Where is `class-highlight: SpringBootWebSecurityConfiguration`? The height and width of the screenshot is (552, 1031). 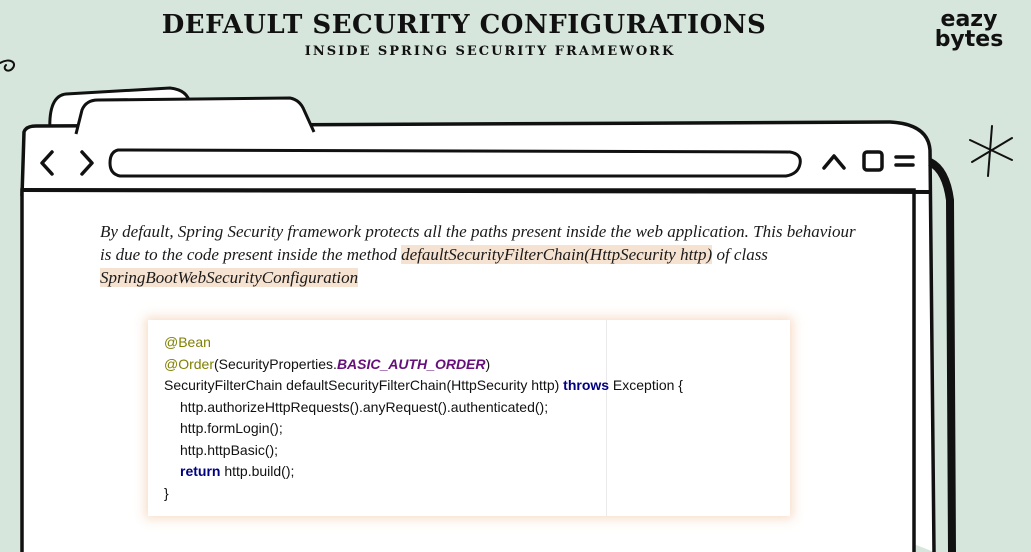
class-highlight: SpringBootWebSecurityConfiguration is located at coordinates (229, 277).